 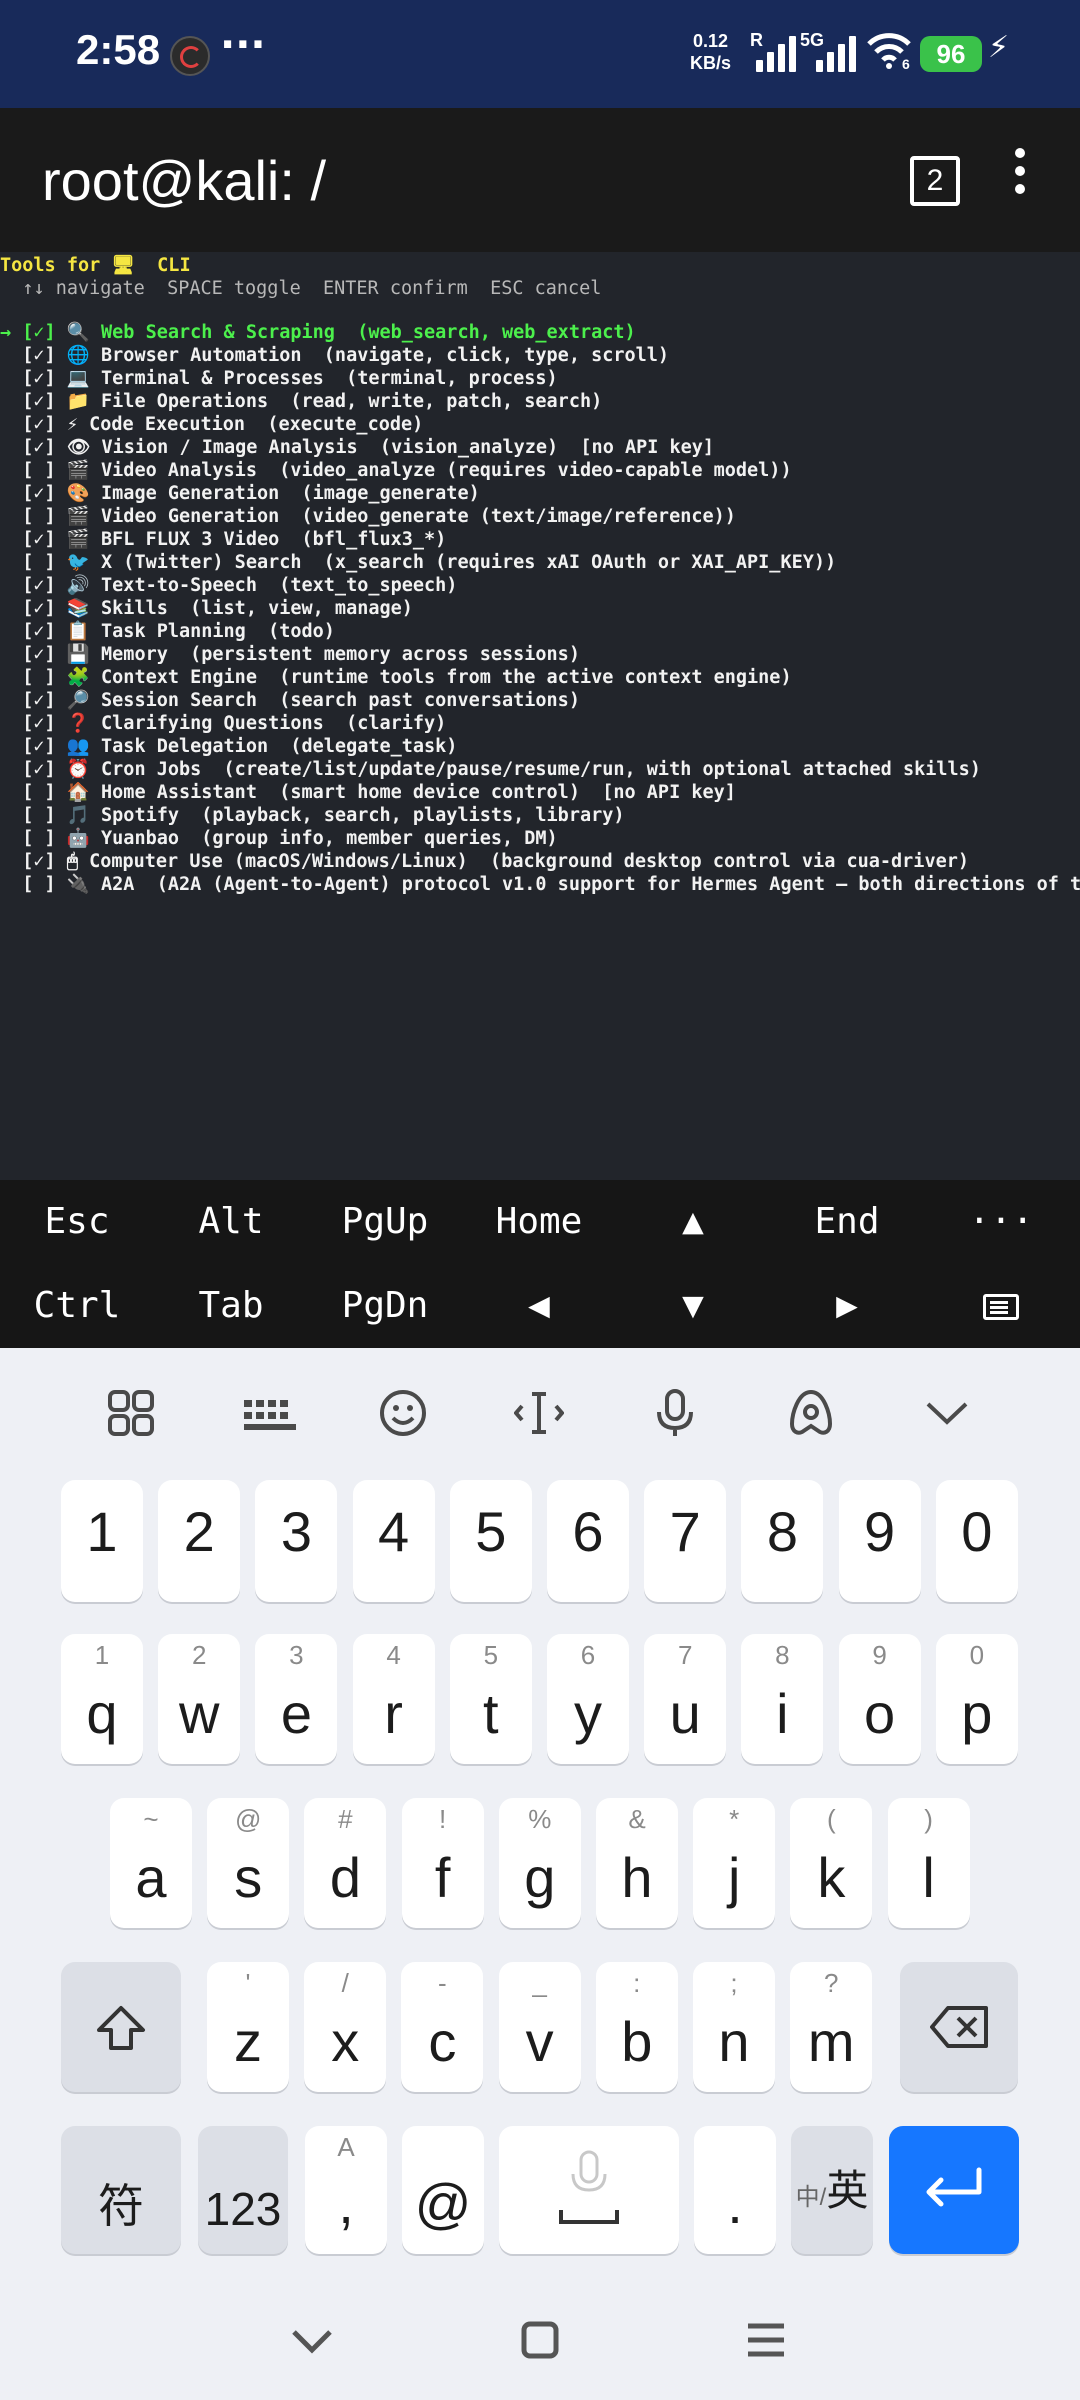 What do you see at coordinates (959, 2027) in the screenshot?
I see `backspace-key` at bounding box center [959, 2027].